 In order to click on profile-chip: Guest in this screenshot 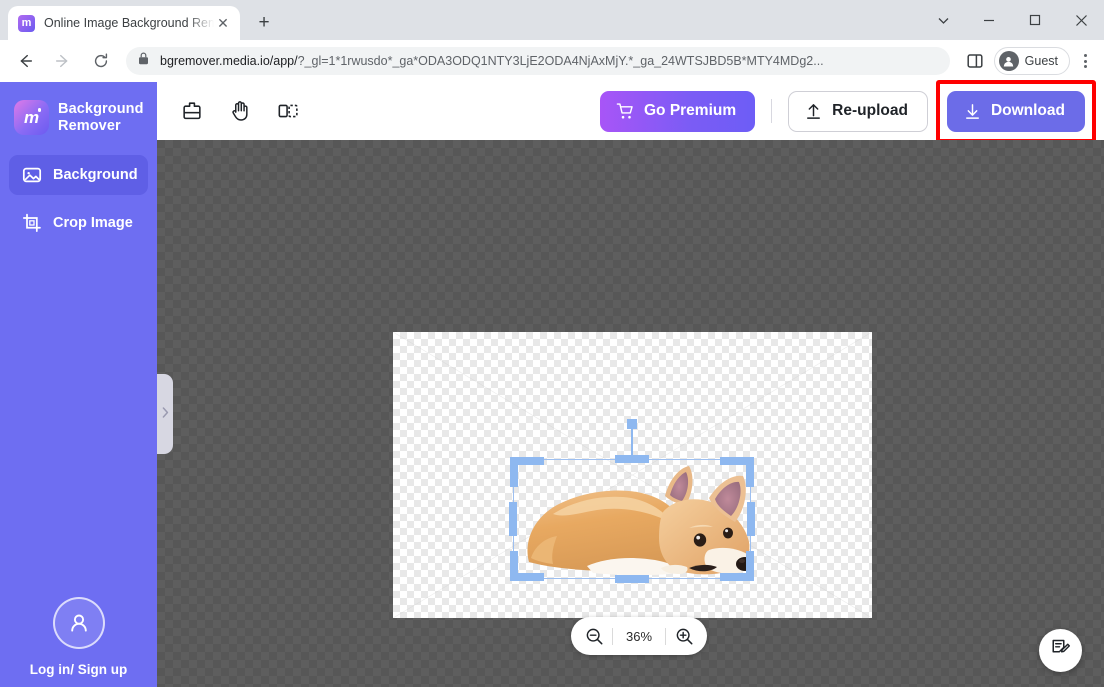, I will do `click(1031, 61)`.